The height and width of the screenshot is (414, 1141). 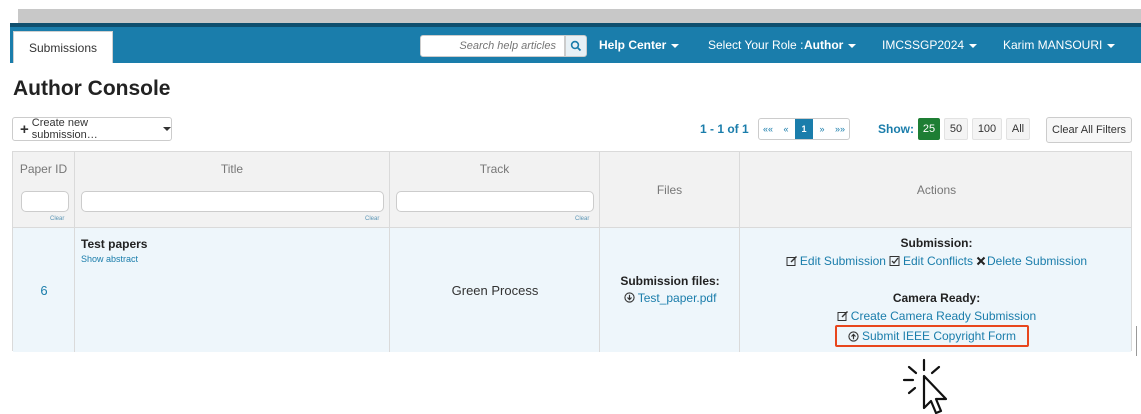 What do you see at coordinates (44, 290) in the screenshot?
I see `paper-id-link: 6` at bounding box center [44, 290].